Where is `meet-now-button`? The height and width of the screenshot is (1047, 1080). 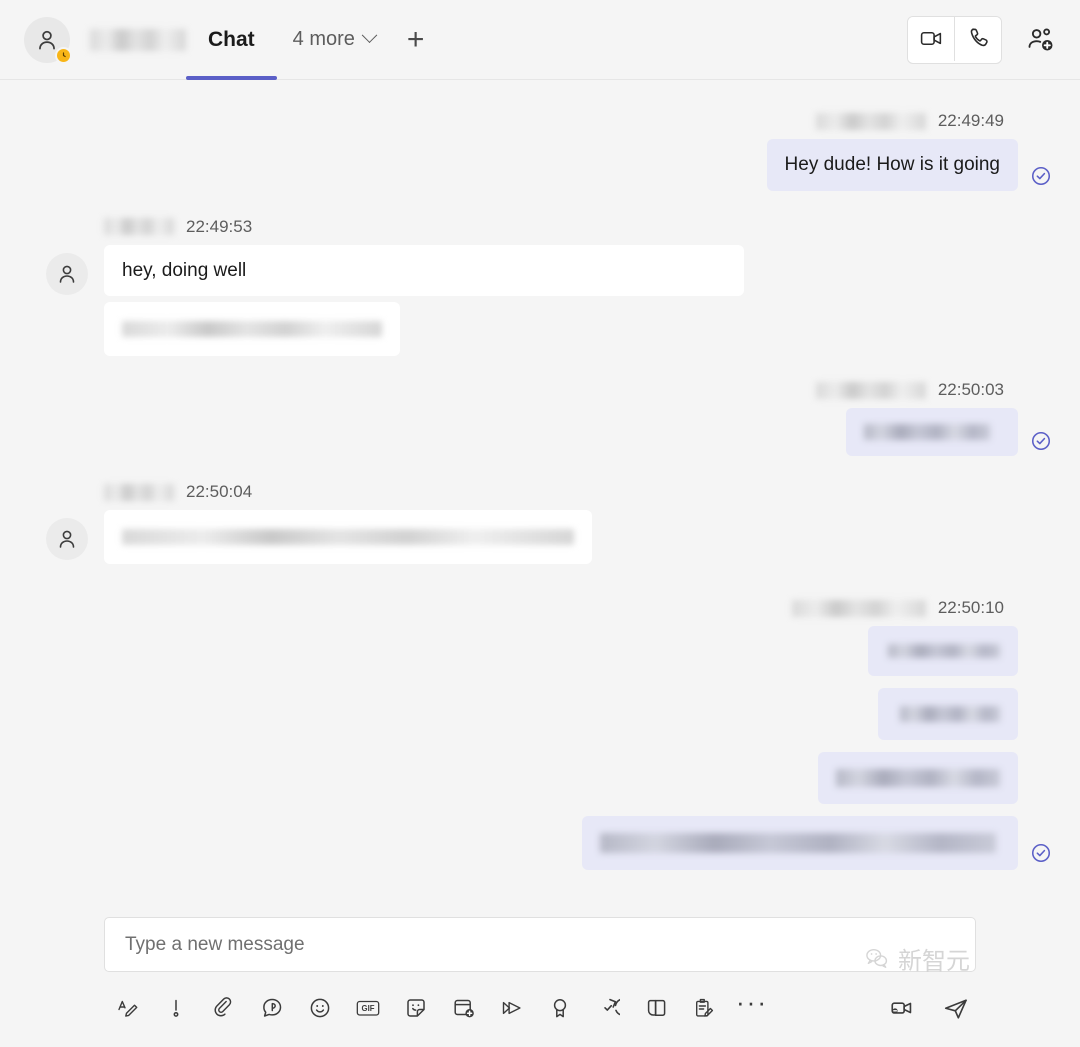
meet-now-button is located at coordinates (464, 1008).